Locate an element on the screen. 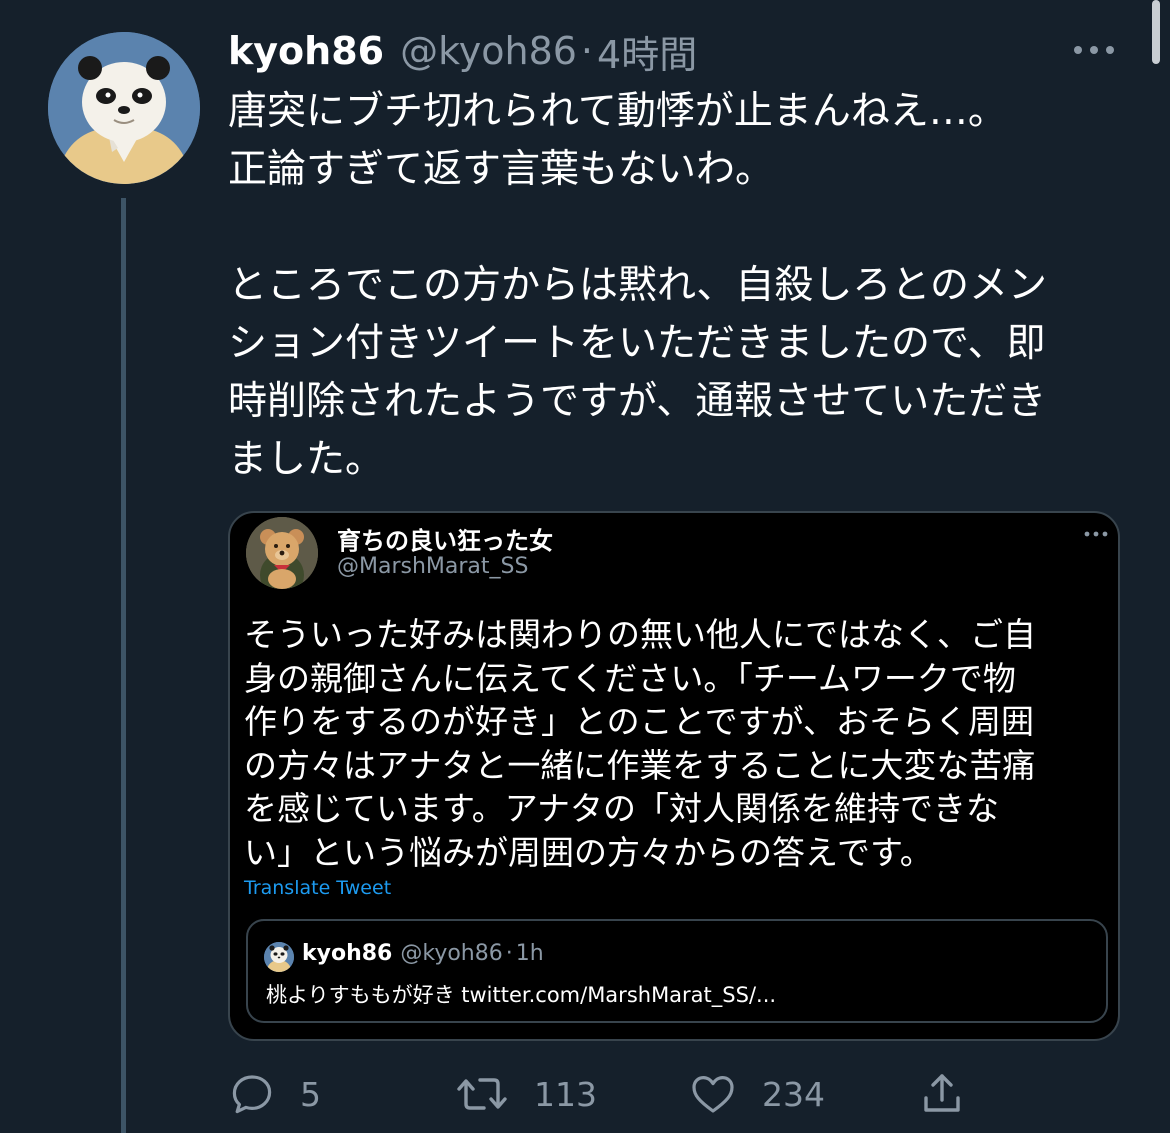  nested-author-handle: @kyoh86 is located at coordinates (451, 953).